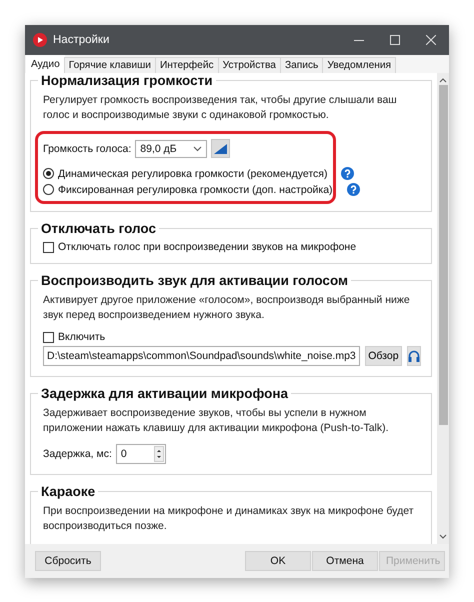  I want to click on tab: Интерфейс, so click(186, 65).